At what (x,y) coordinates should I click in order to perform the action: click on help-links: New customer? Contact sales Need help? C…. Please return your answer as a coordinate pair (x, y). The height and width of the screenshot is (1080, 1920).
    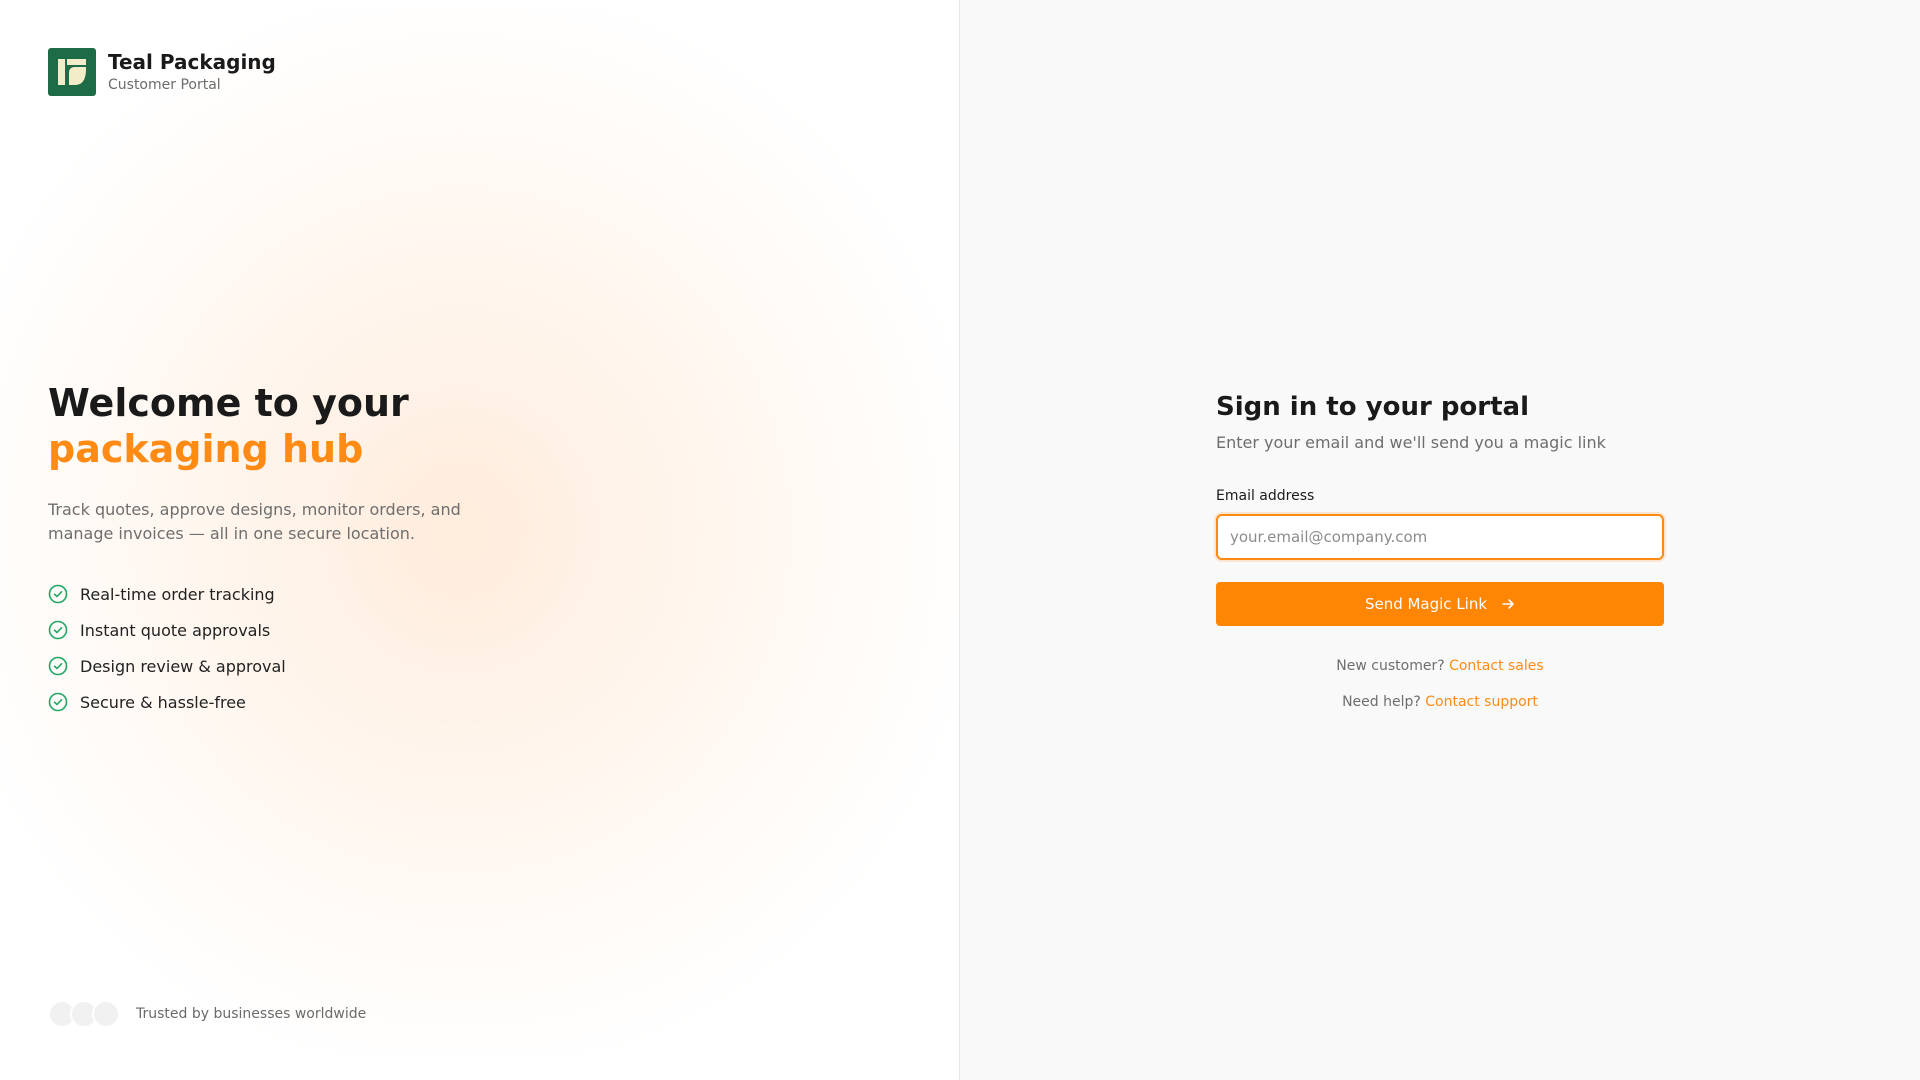
    Looking at the image, I should click on (1440, 684).